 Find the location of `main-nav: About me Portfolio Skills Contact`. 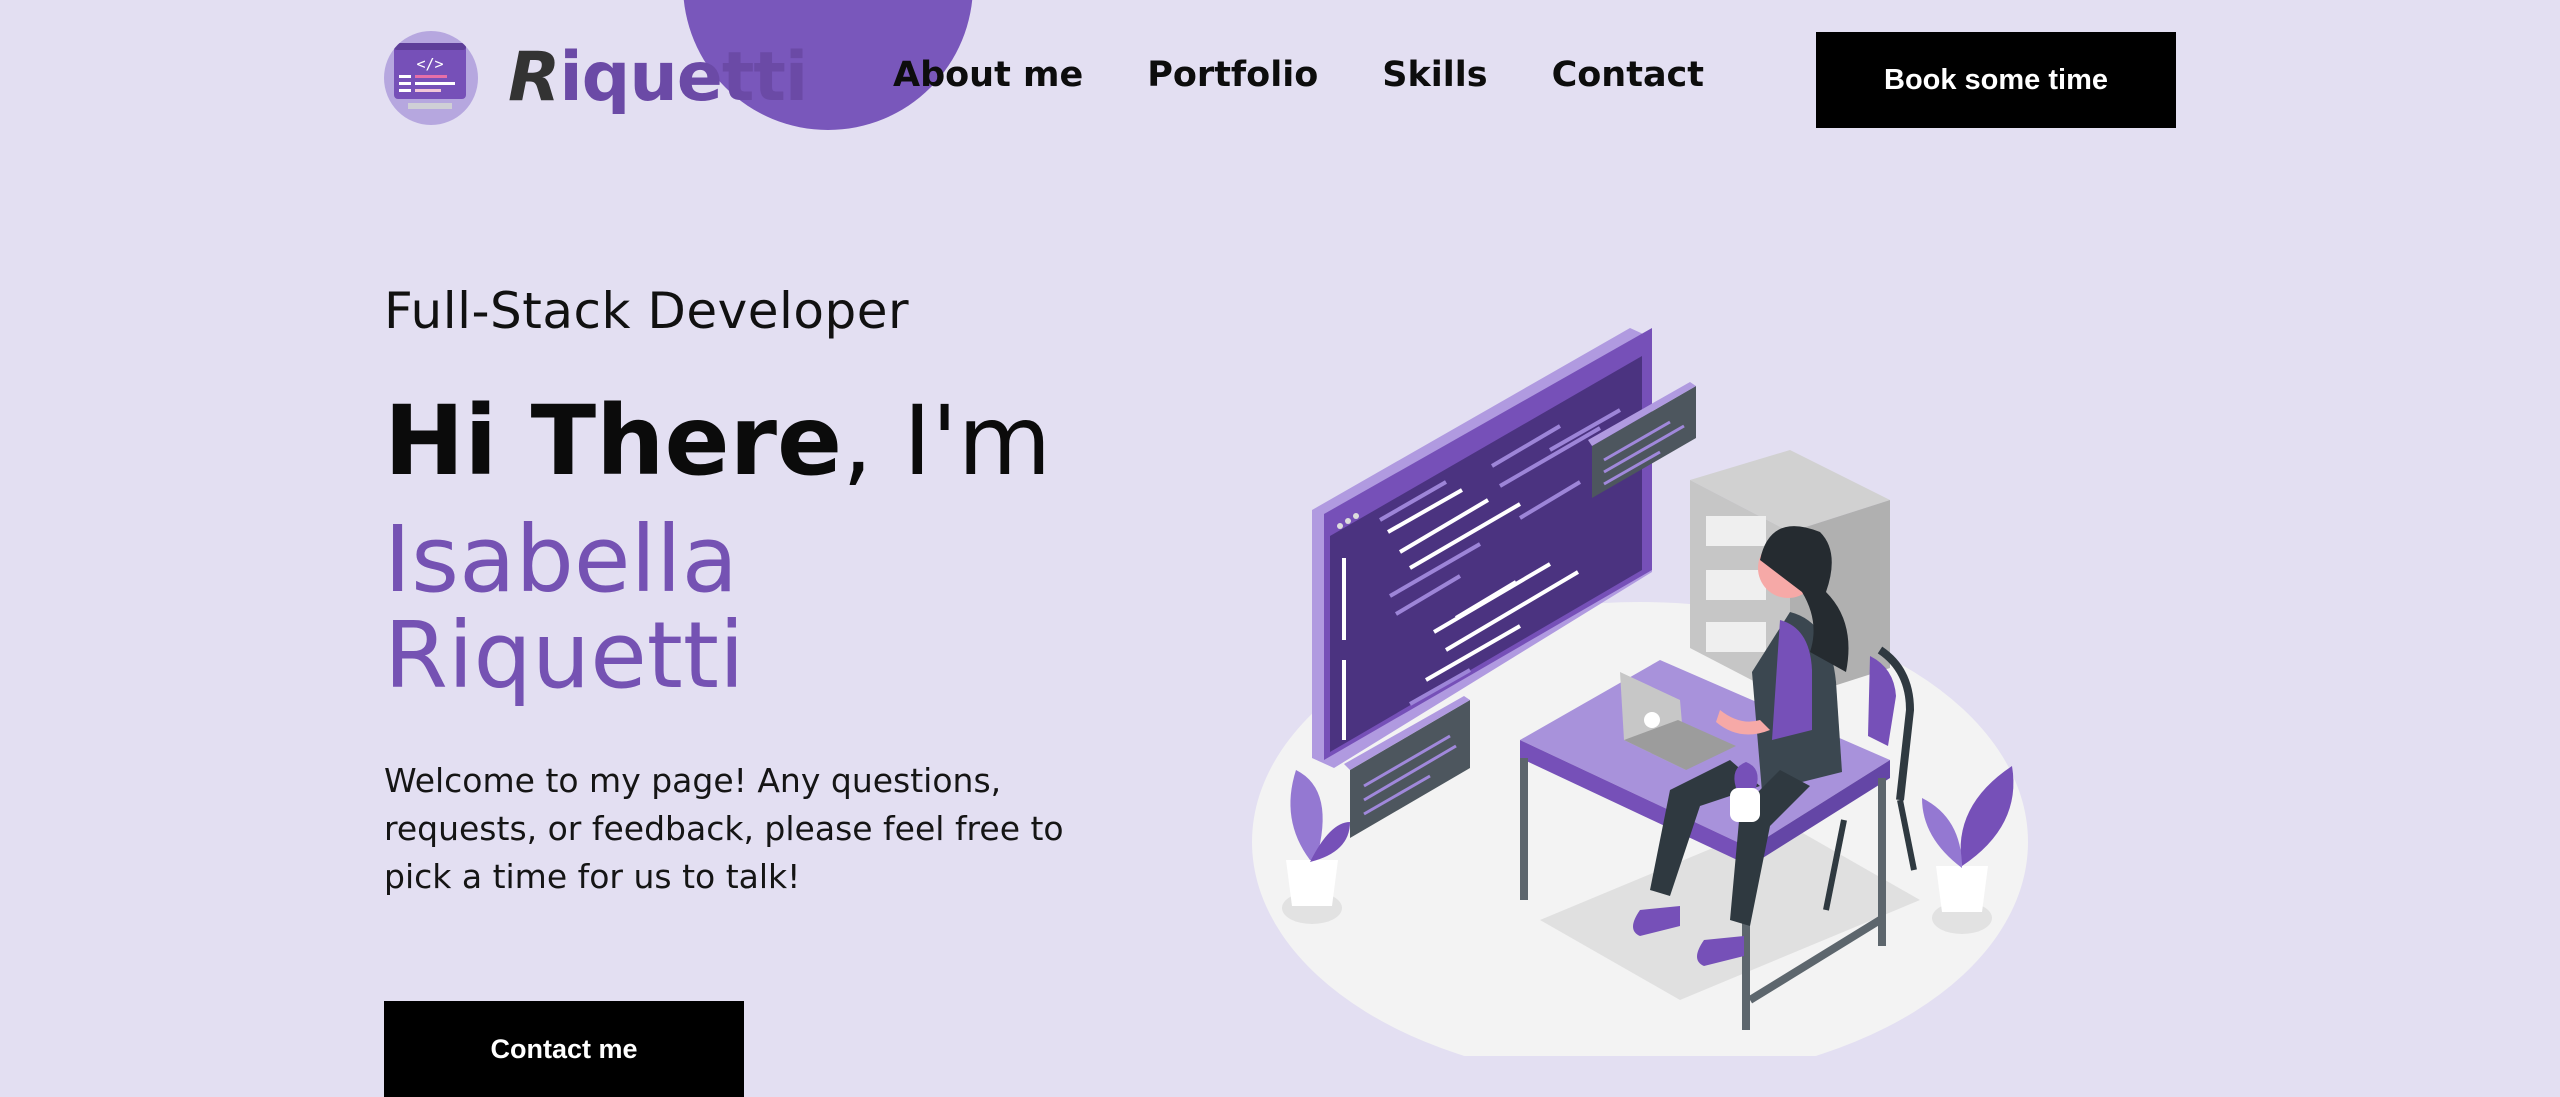

main-nav: About me Portfolio Skills Contact is located at coordinates (1298, 75).